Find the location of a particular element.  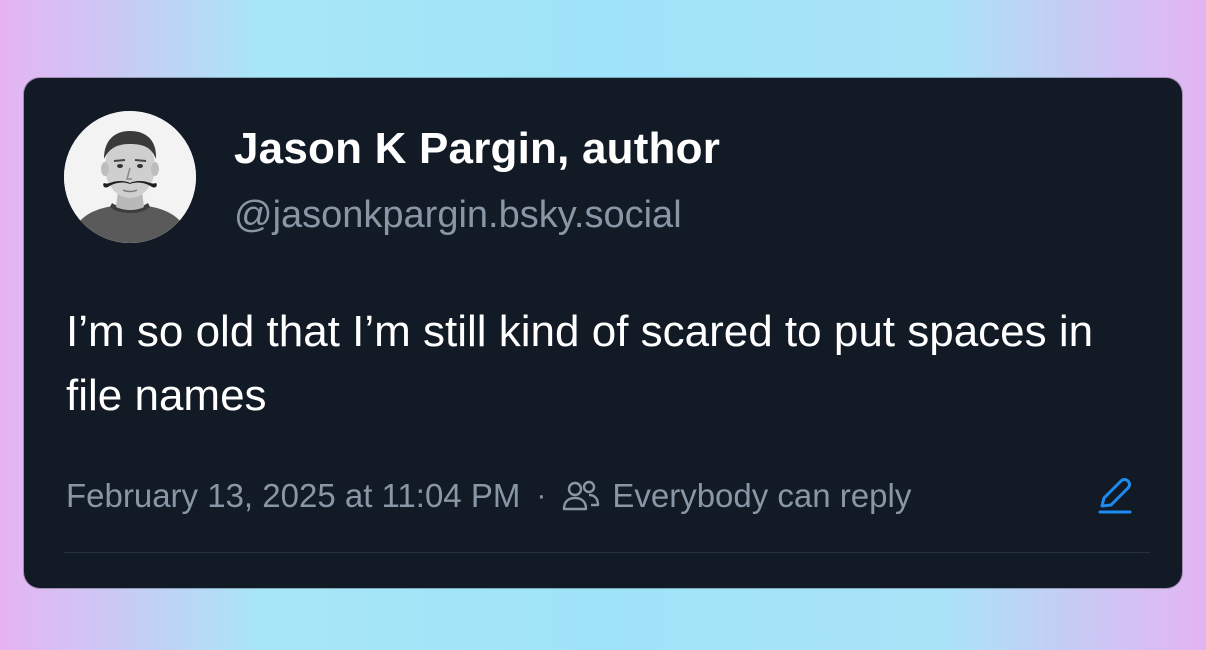

post-divider is located at coordinates (607, 552).